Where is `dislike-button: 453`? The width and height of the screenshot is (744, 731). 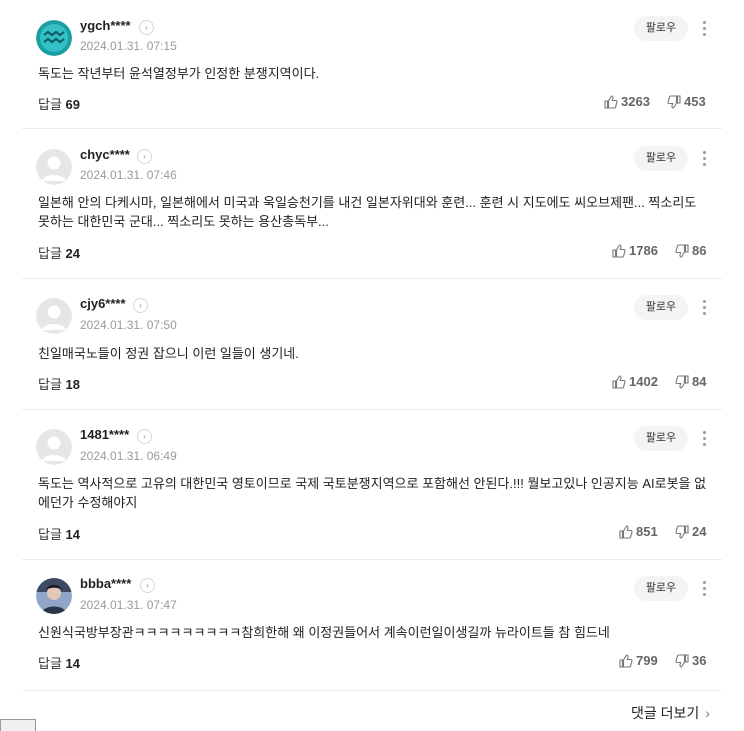
dislike-button: 453 is located at coordinates (686, 101).